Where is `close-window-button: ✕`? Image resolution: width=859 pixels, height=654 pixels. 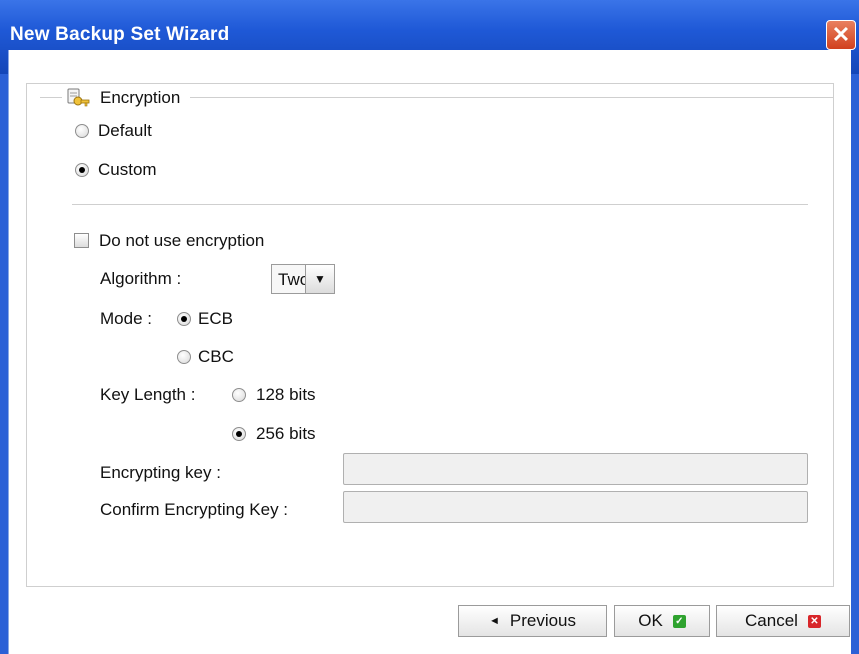 close-window-button: ✕ is located at coordinates (841, 35).